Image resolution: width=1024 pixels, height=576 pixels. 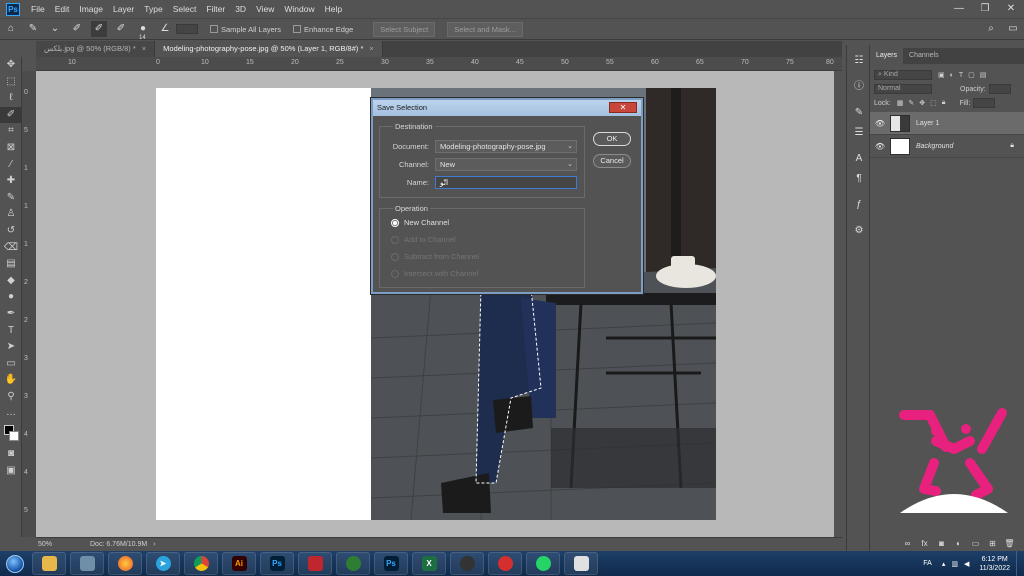 What do you see at coordinates (859, 231) in the screenshot?
I see `libraries-panel-icon: ⚙` at bounding box center [859, 231].